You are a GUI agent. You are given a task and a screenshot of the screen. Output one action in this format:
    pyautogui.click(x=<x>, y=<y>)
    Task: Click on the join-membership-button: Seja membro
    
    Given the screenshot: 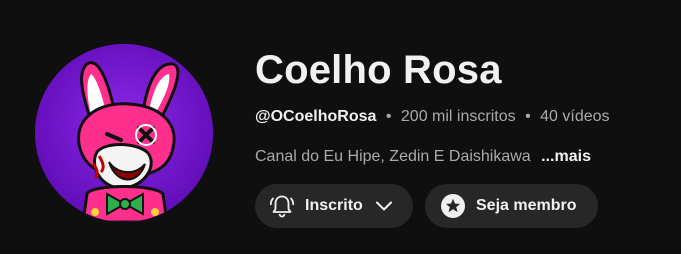 What is the action you would take?
    pyautogui.click(x=511, y=206)
    